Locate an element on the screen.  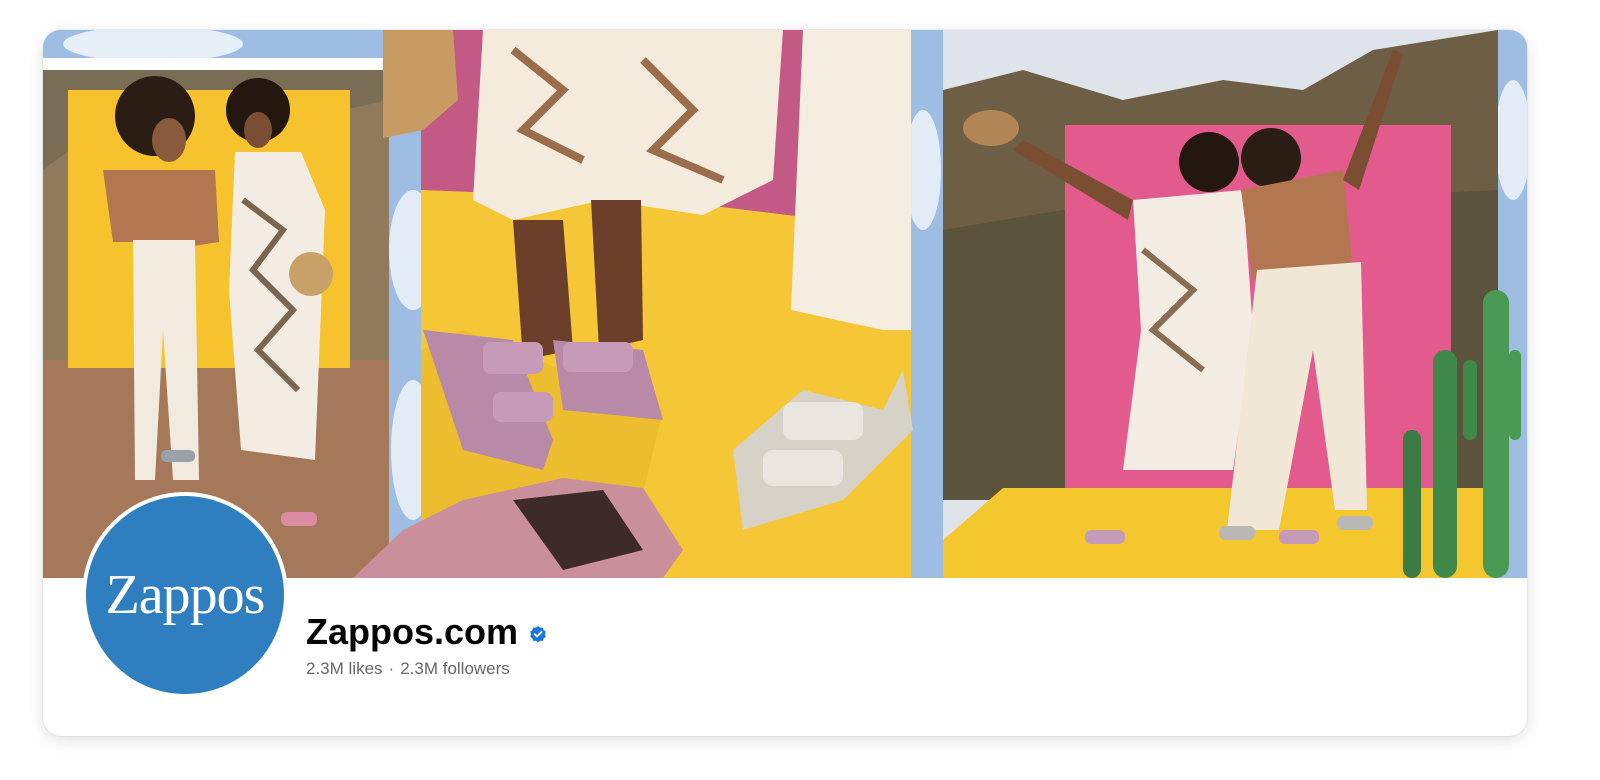
zappos-logo: Zappos is located at coordinates (185, 595).